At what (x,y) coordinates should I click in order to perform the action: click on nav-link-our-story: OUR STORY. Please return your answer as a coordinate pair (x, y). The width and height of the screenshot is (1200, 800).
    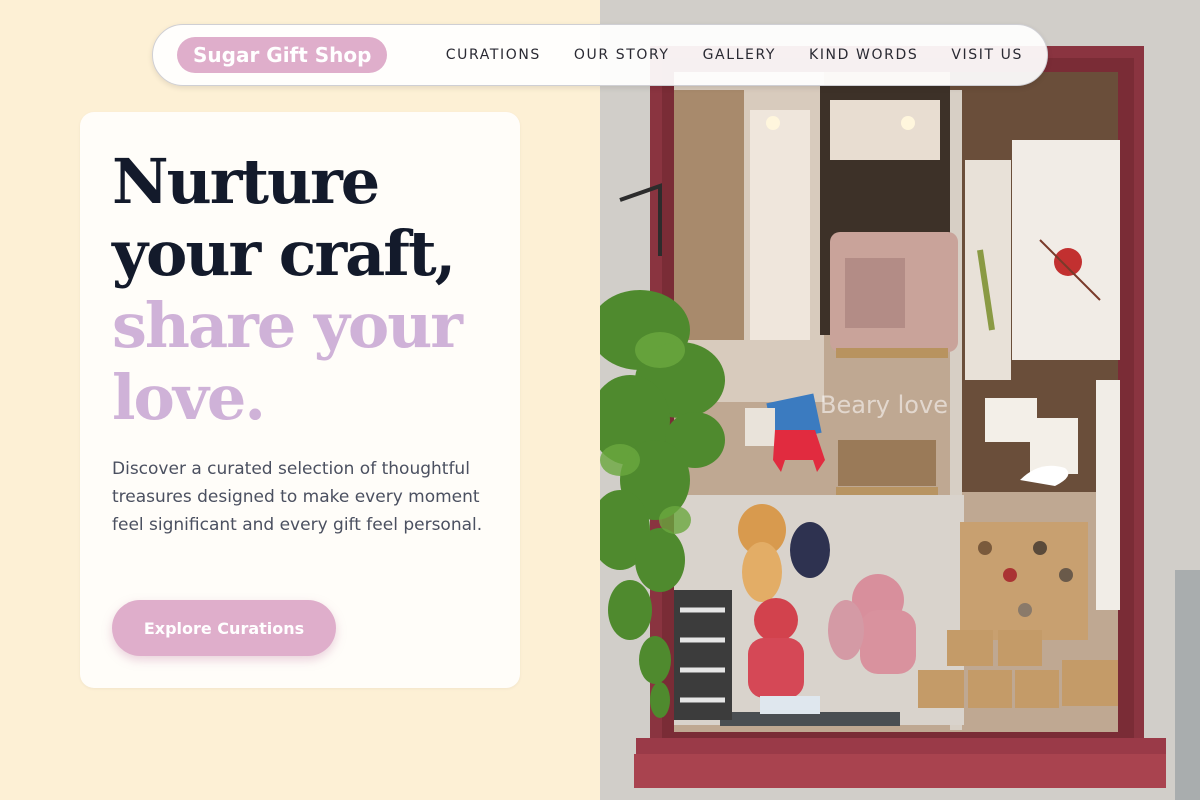
    Looking at the image, I should click on (622, 55).